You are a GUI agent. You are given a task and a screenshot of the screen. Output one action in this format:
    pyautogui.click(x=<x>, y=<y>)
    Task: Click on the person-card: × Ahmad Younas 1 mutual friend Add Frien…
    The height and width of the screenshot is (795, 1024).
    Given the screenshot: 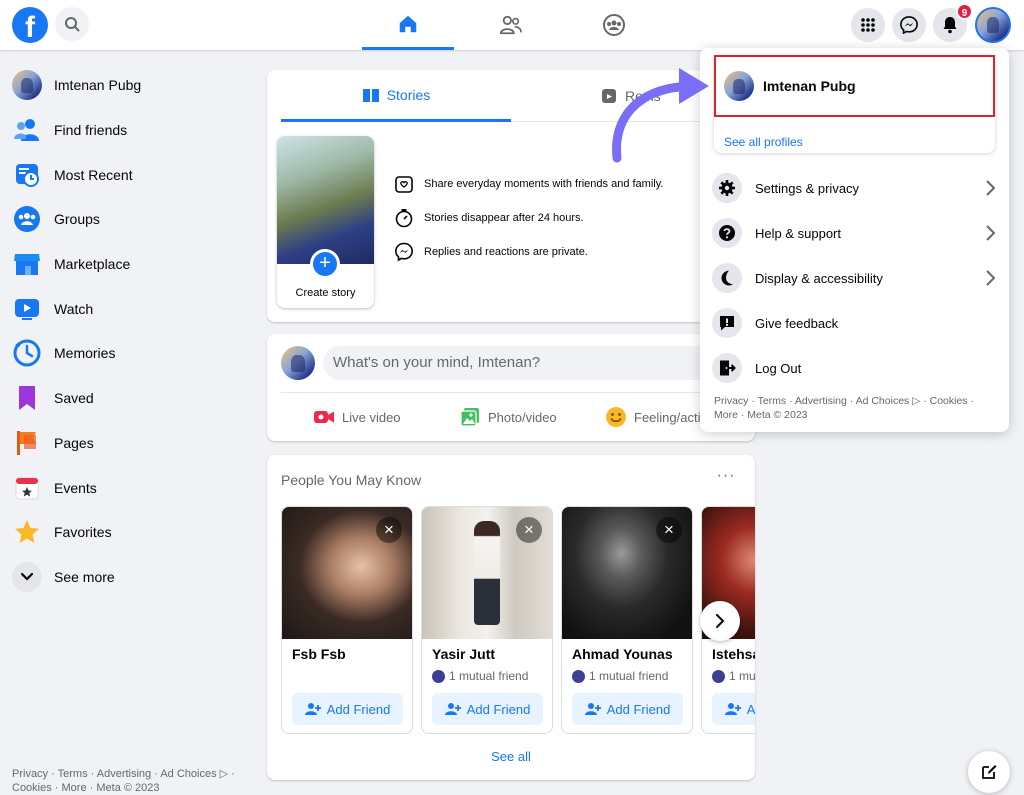 What is the action you would take?
    pyautogui.click(x=627, y=620)
    